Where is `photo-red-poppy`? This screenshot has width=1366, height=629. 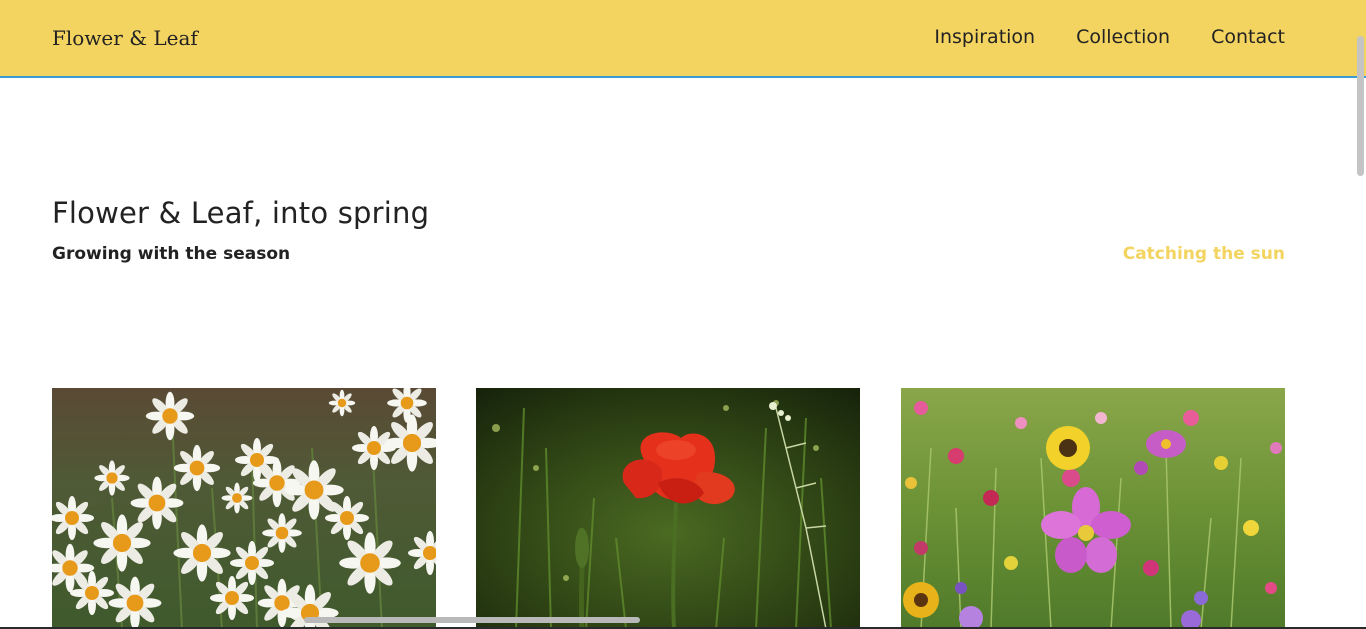
photo-red-poppy is located at coordinates (668, 508).